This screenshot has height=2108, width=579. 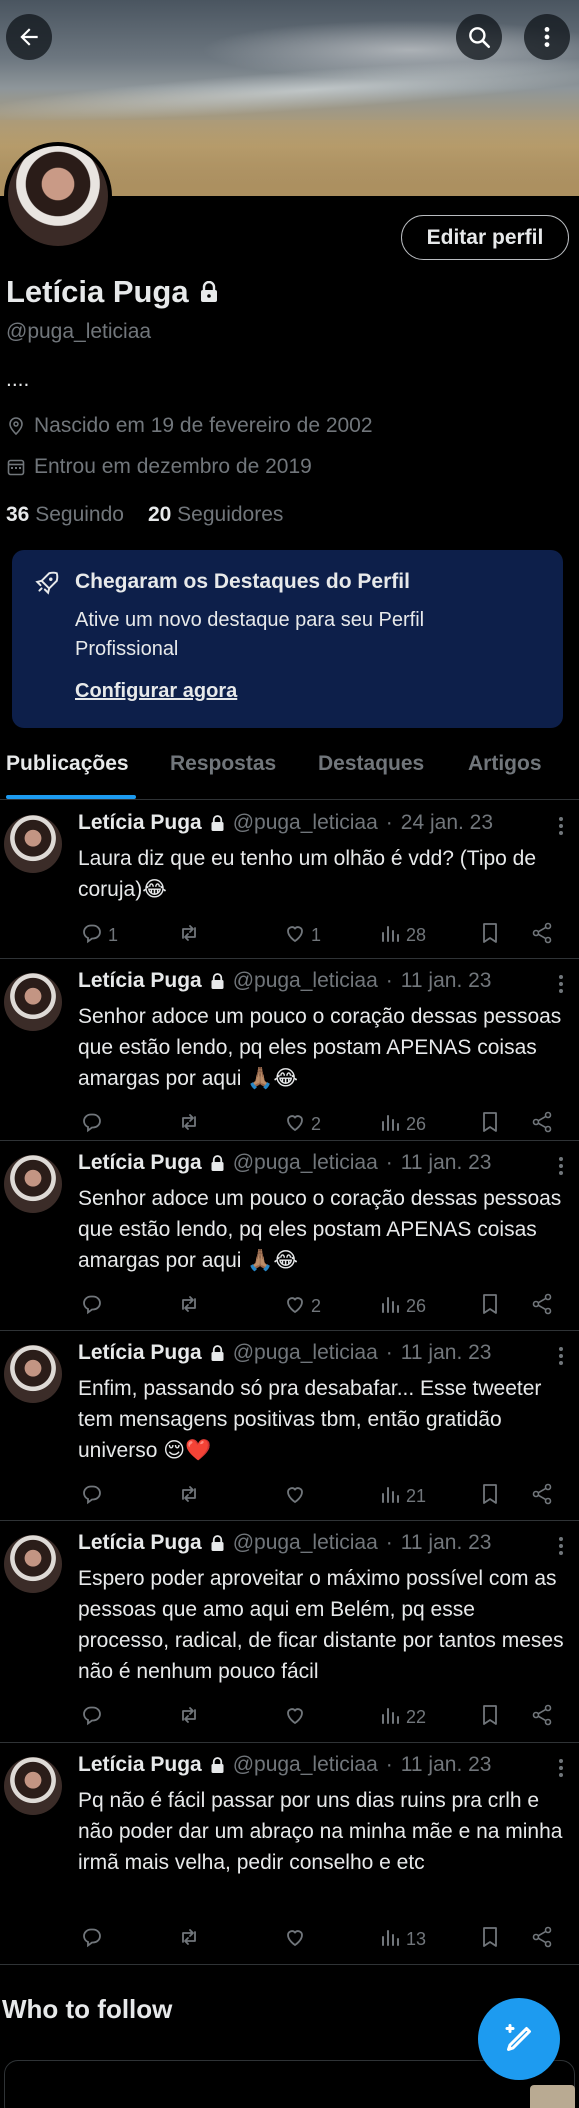 What do you see at coordinates (402, 935) in the screenshot?
I see `views-button: 28` at bounding box center [402, 935].